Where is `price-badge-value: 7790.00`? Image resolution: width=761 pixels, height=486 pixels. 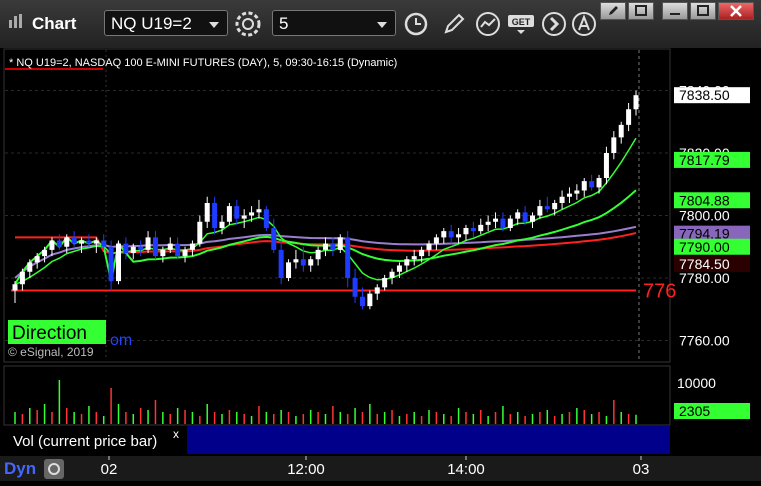
price-badge-value: 7790.00 is located at coordinates (704, 247).